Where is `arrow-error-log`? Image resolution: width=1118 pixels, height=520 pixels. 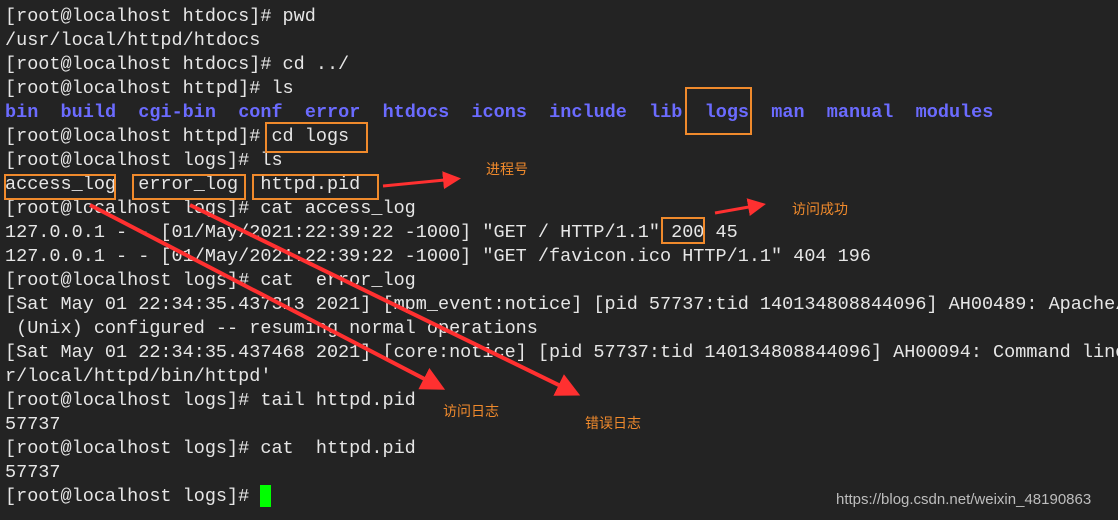 arrow-error-log is located at coordinates (385, 299).